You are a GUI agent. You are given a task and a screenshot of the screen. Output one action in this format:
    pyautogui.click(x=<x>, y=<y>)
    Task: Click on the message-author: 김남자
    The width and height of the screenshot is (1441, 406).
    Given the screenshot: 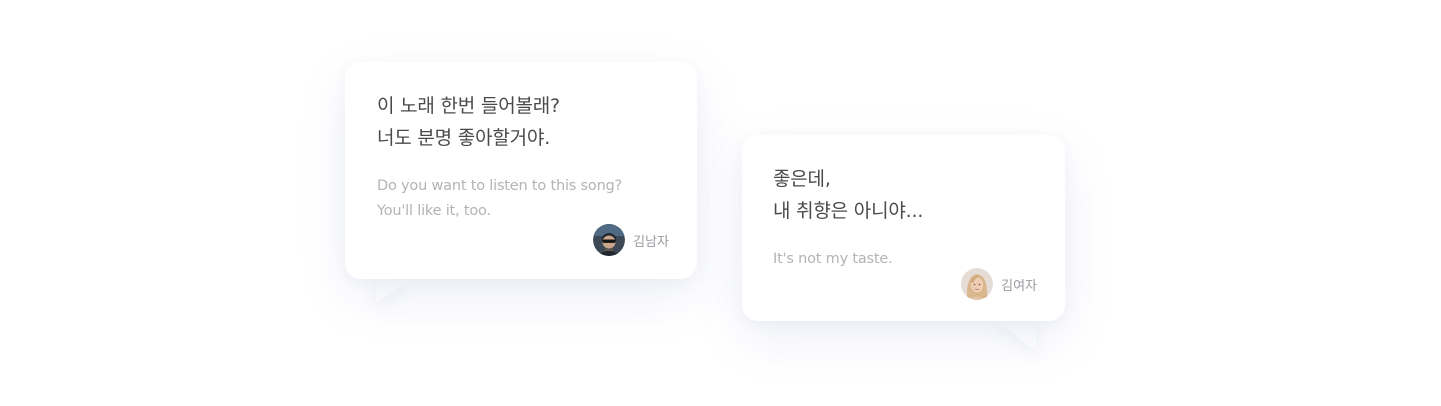 What is the action you would take?
    pyautogui.click(x=631, y=240)
    